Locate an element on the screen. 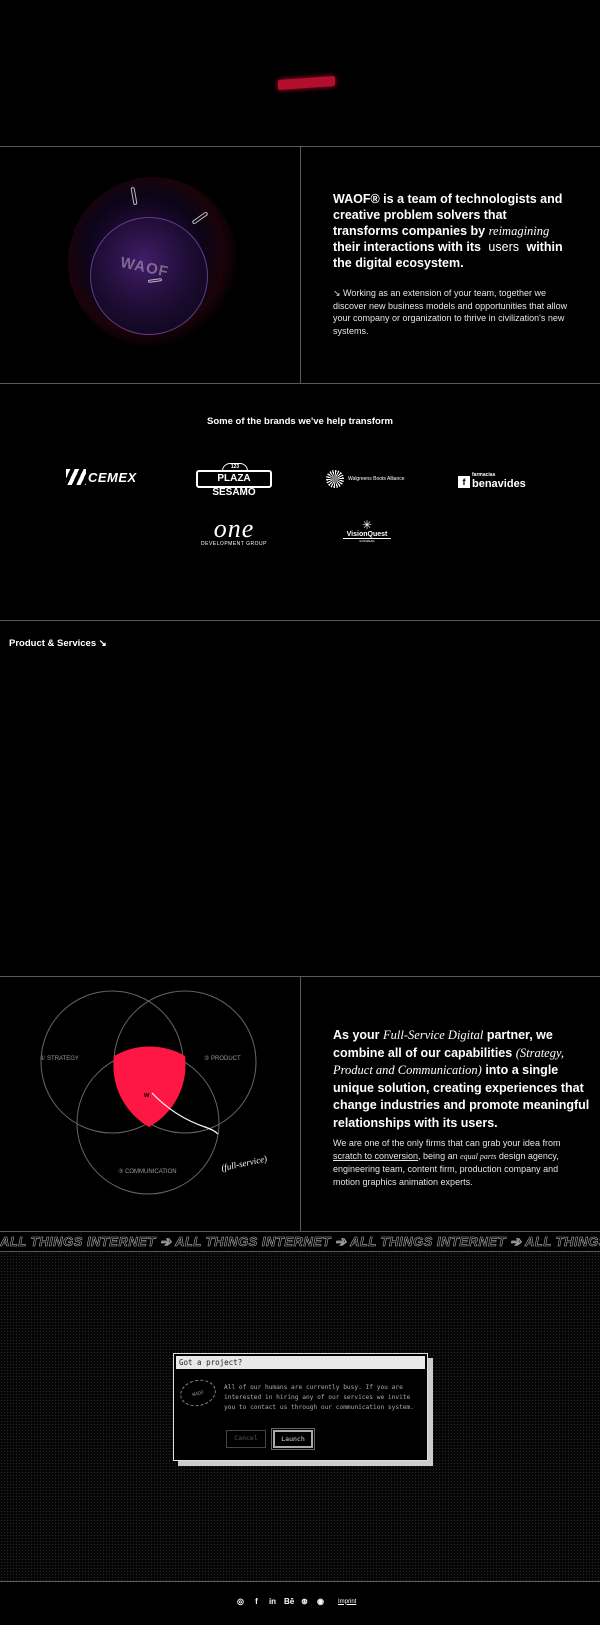 This screenshot has width=600, height=1625. instagram-icon: ◎ is located at coordinates (240, 1601).